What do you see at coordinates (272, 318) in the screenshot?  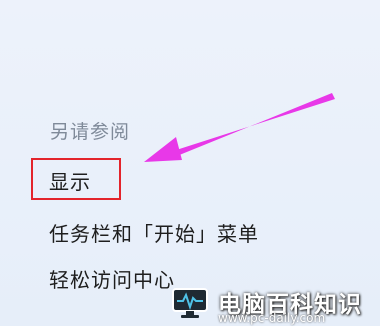 I see `watermark-url: www.pc-daily.com` at bounding box center [272, 318].